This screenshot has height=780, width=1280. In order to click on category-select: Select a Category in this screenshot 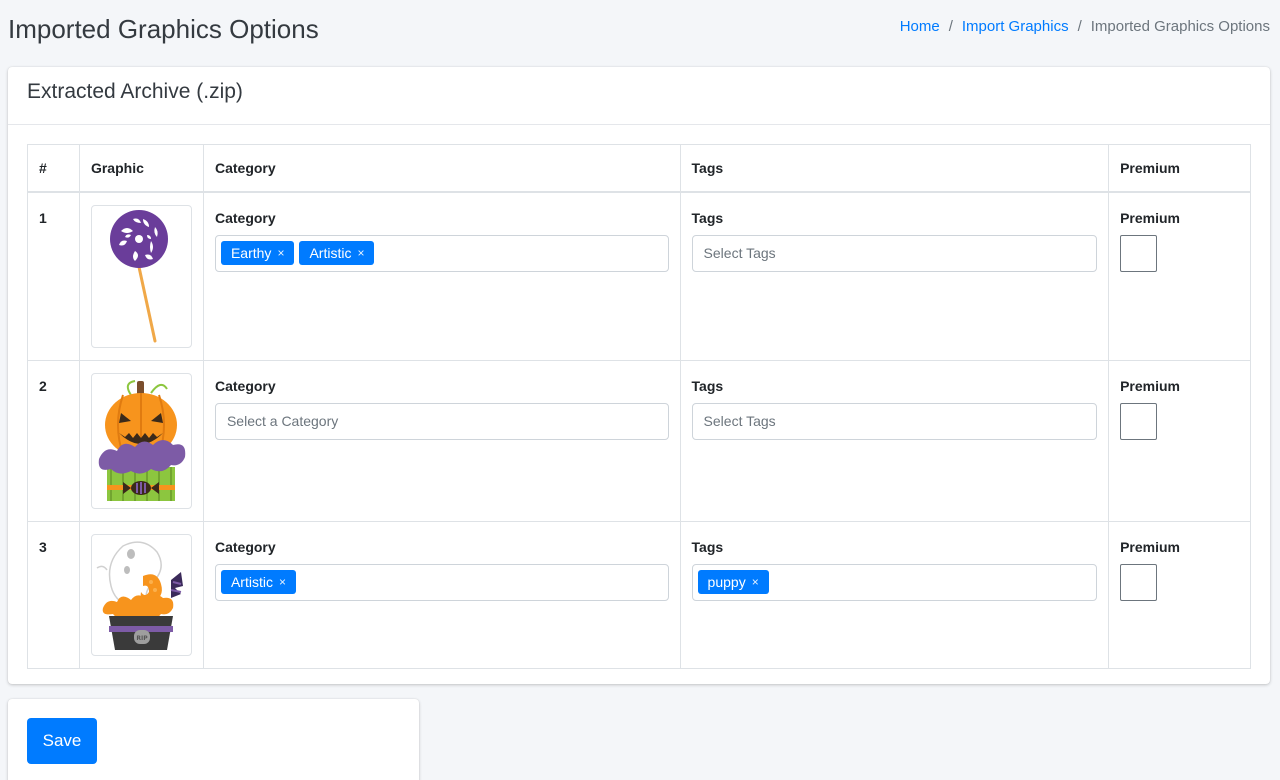, I will do `click(441, 421)`.